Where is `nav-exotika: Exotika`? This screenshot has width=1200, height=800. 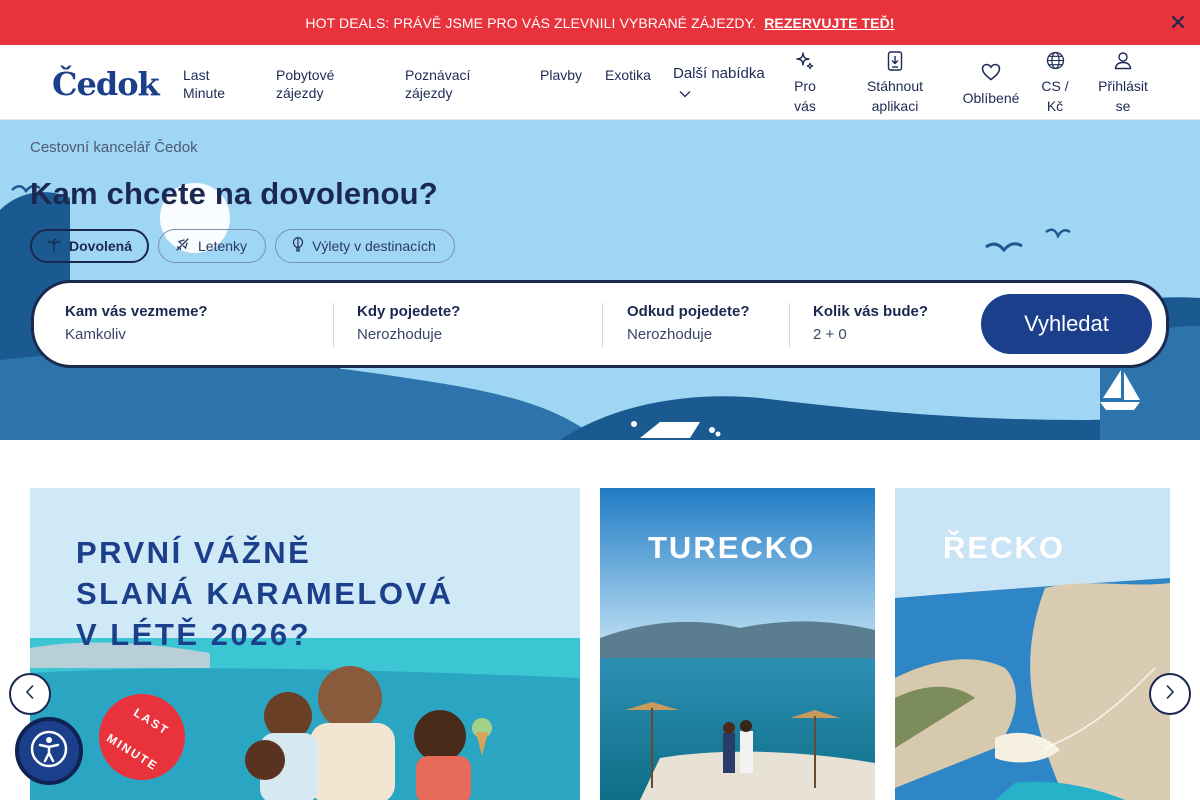 nav-exotika: Exotika is located at coordinates (628, 75).